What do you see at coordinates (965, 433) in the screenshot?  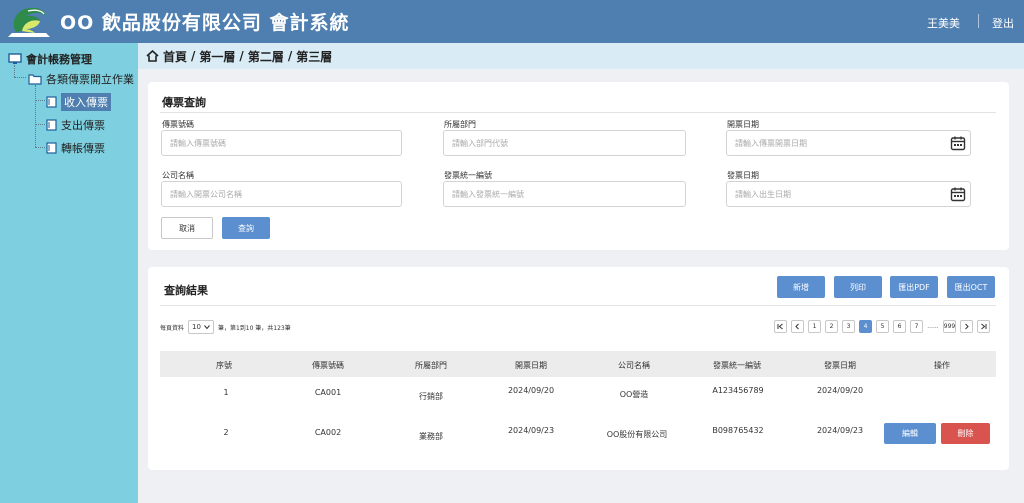 I see `delete-button: 刪除` at bounding box center [965, 433].